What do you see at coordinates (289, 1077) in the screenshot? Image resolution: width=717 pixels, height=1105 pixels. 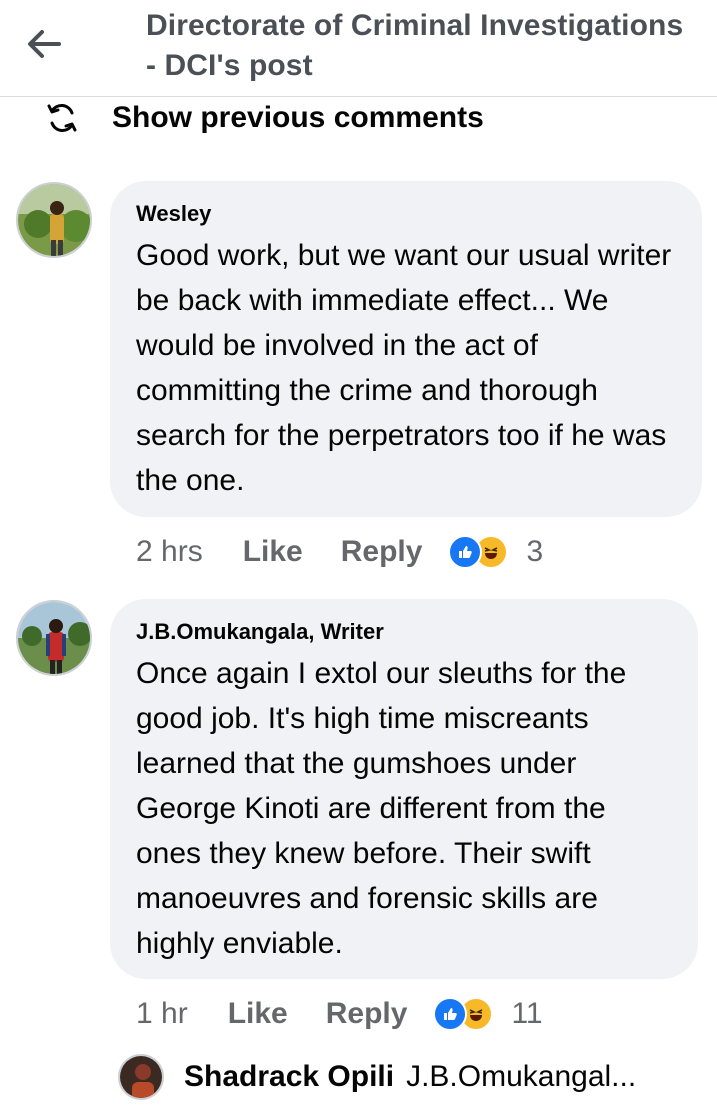 I see `reply-author: Shadrack Opili` at bounding box center [289, 1077].